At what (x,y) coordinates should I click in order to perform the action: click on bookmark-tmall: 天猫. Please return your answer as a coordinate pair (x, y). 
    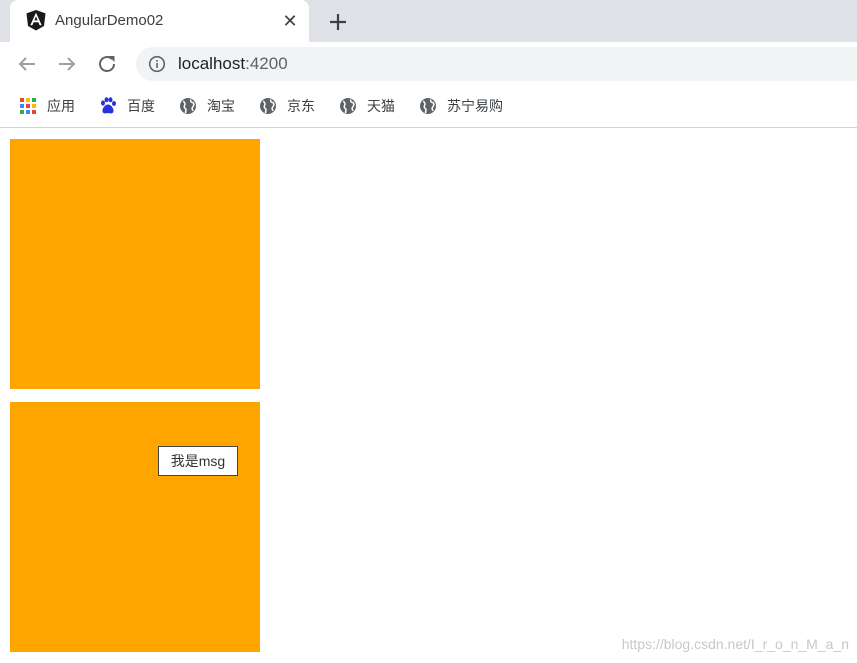
    Looking at the image, I should click on (367, 106).